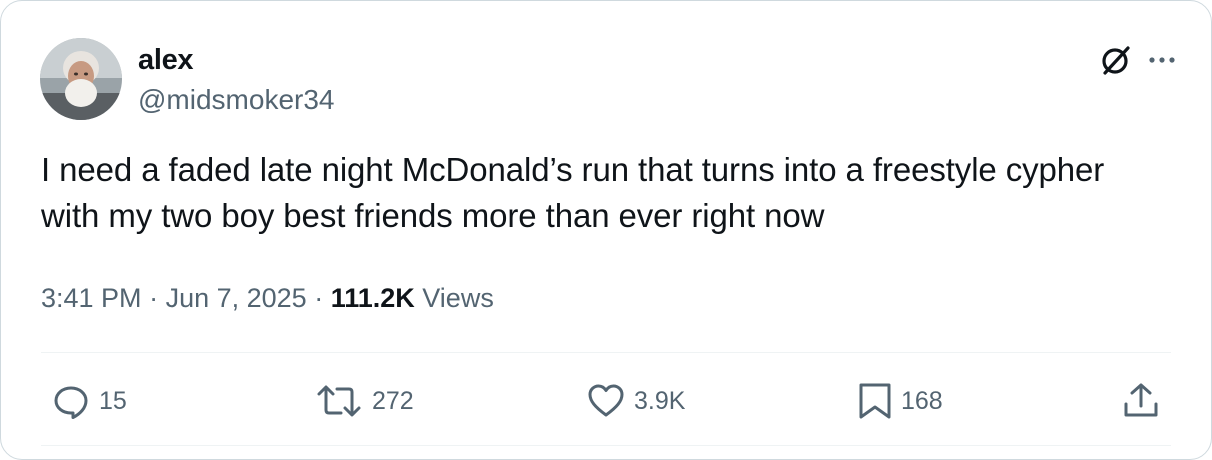 This screenshot has width=1212, height=460. Describe the element at coordinates (660, 400) in the screenshot. I see `like-count: 3.9K` at that location.